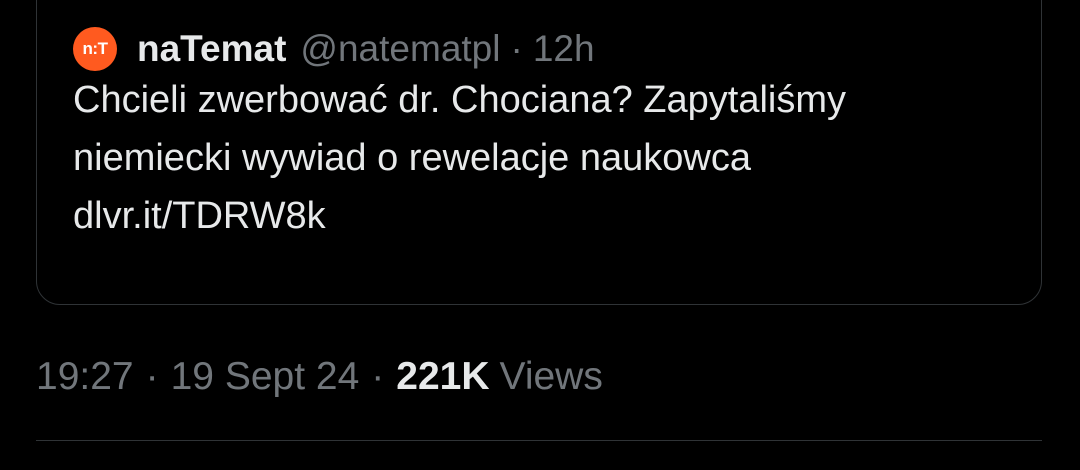 The height and width of the screenshot is (470, 1080). I want to click on divider, so click(539, 440).